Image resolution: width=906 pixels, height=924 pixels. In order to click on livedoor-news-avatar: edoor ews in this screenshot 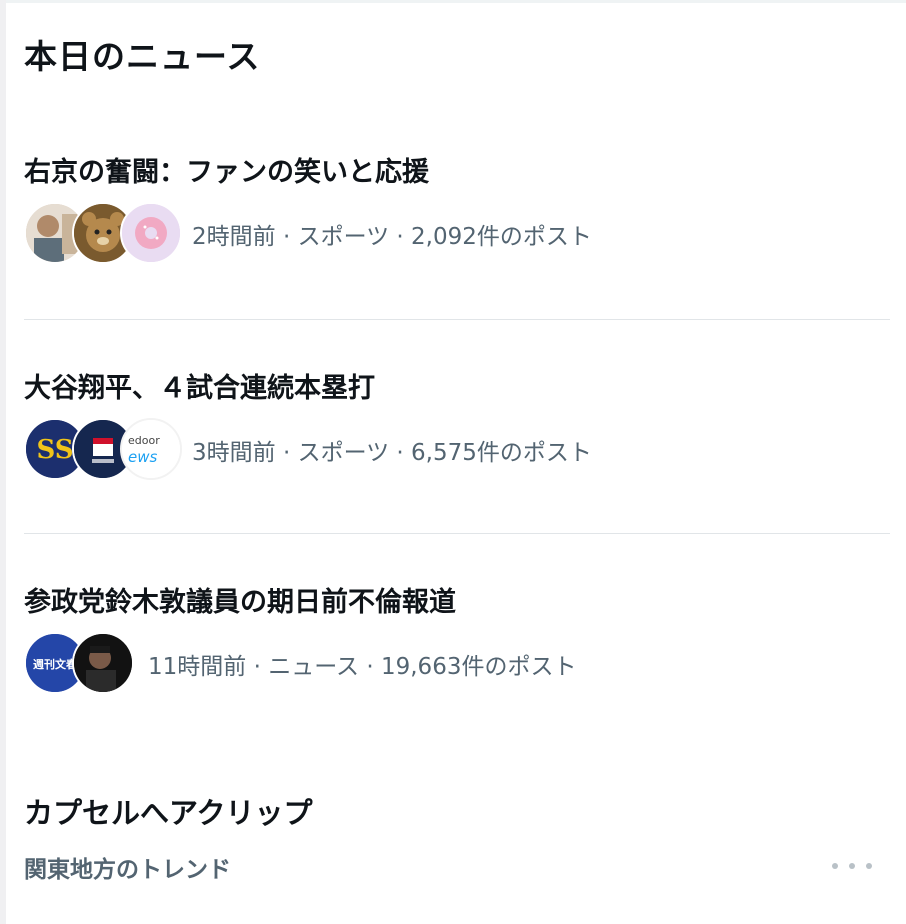, I will do `click(151, 449)`.